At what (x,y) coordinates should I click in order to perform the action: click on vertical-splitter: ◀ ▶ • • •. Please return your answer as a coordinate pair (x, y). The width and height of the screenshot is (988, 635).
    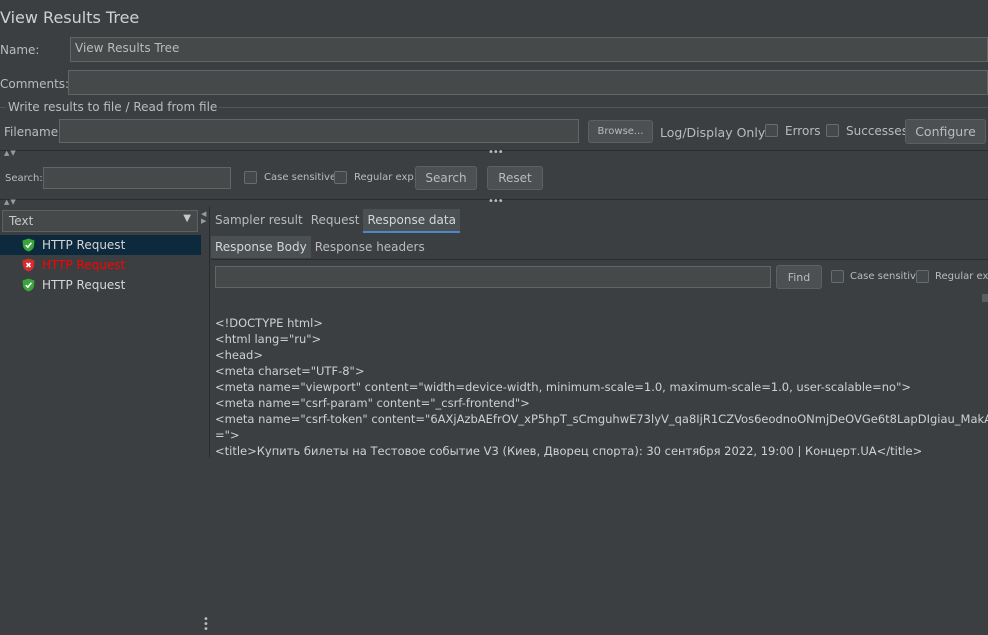
    Looking at the image, I should click on (205, 421).